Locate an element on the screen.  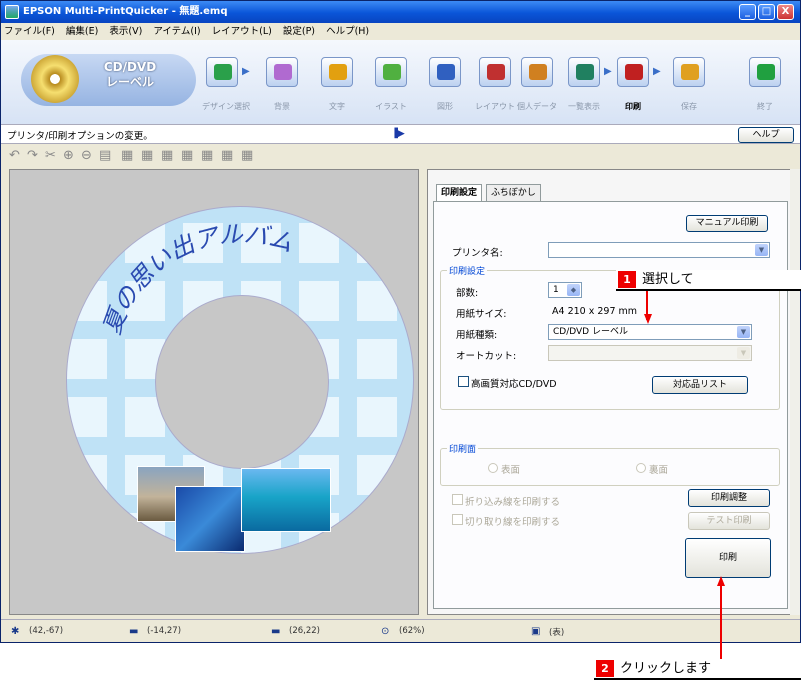
copies-label: 部数: is located at coordinates (467, 293).